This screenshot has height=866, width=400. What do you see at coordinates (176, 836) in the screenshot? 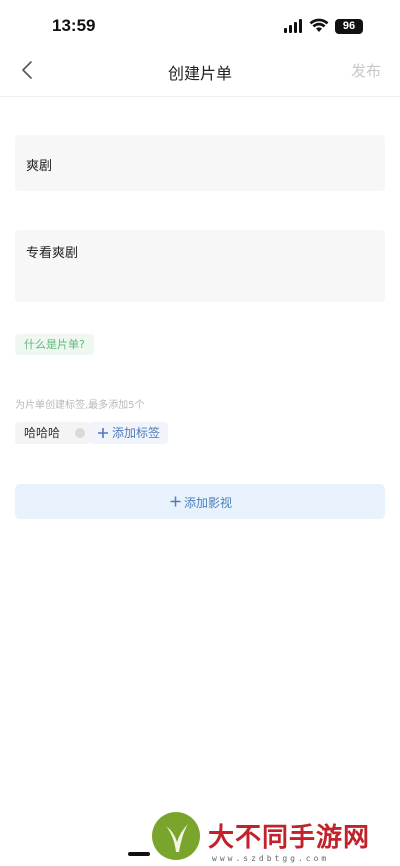
I see `watermark-logo-icon` at bounding box center [176, 836].